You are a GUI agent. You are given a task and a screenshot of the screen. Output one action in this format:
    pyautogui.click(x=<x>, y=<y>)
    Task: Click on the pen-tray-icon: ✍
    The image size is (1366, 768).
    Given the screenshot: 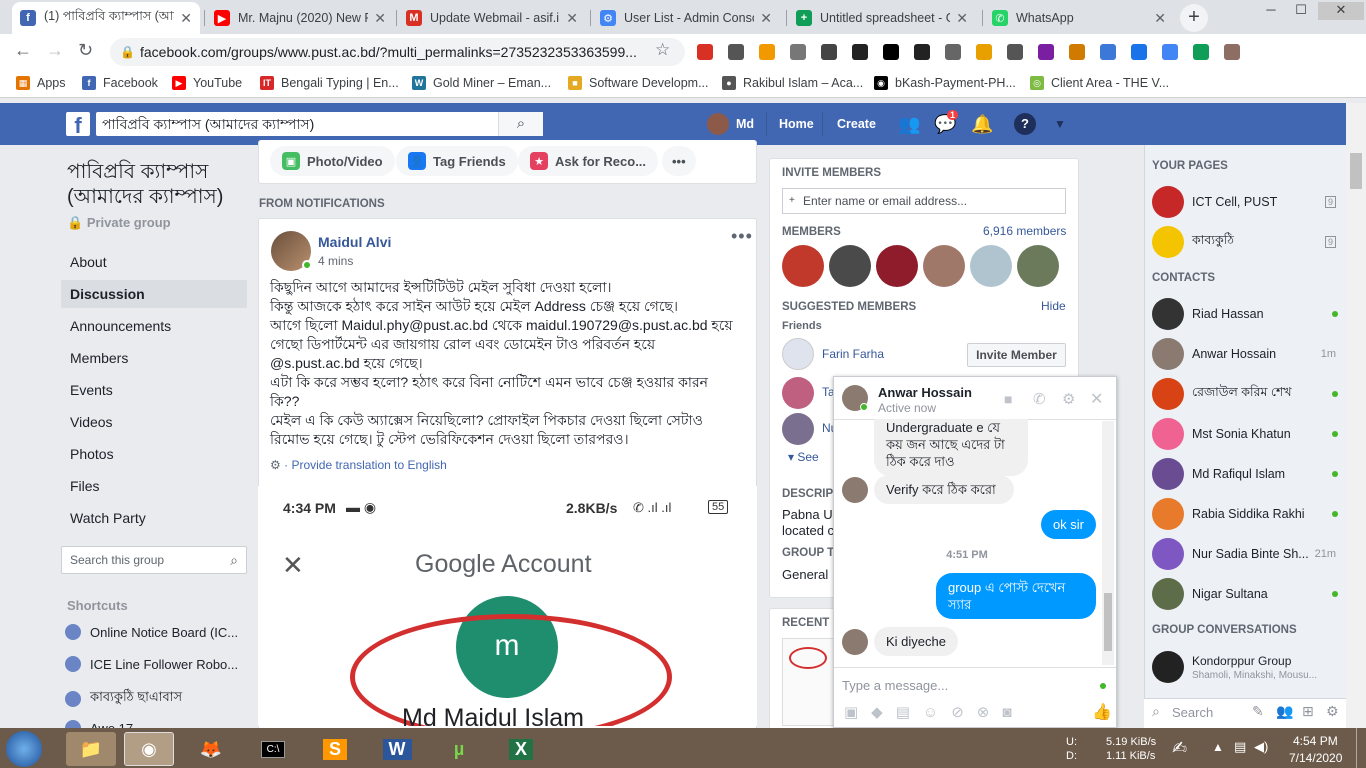 What is the action you would take?
    pyautogui.click(x=1179, y=748)
    